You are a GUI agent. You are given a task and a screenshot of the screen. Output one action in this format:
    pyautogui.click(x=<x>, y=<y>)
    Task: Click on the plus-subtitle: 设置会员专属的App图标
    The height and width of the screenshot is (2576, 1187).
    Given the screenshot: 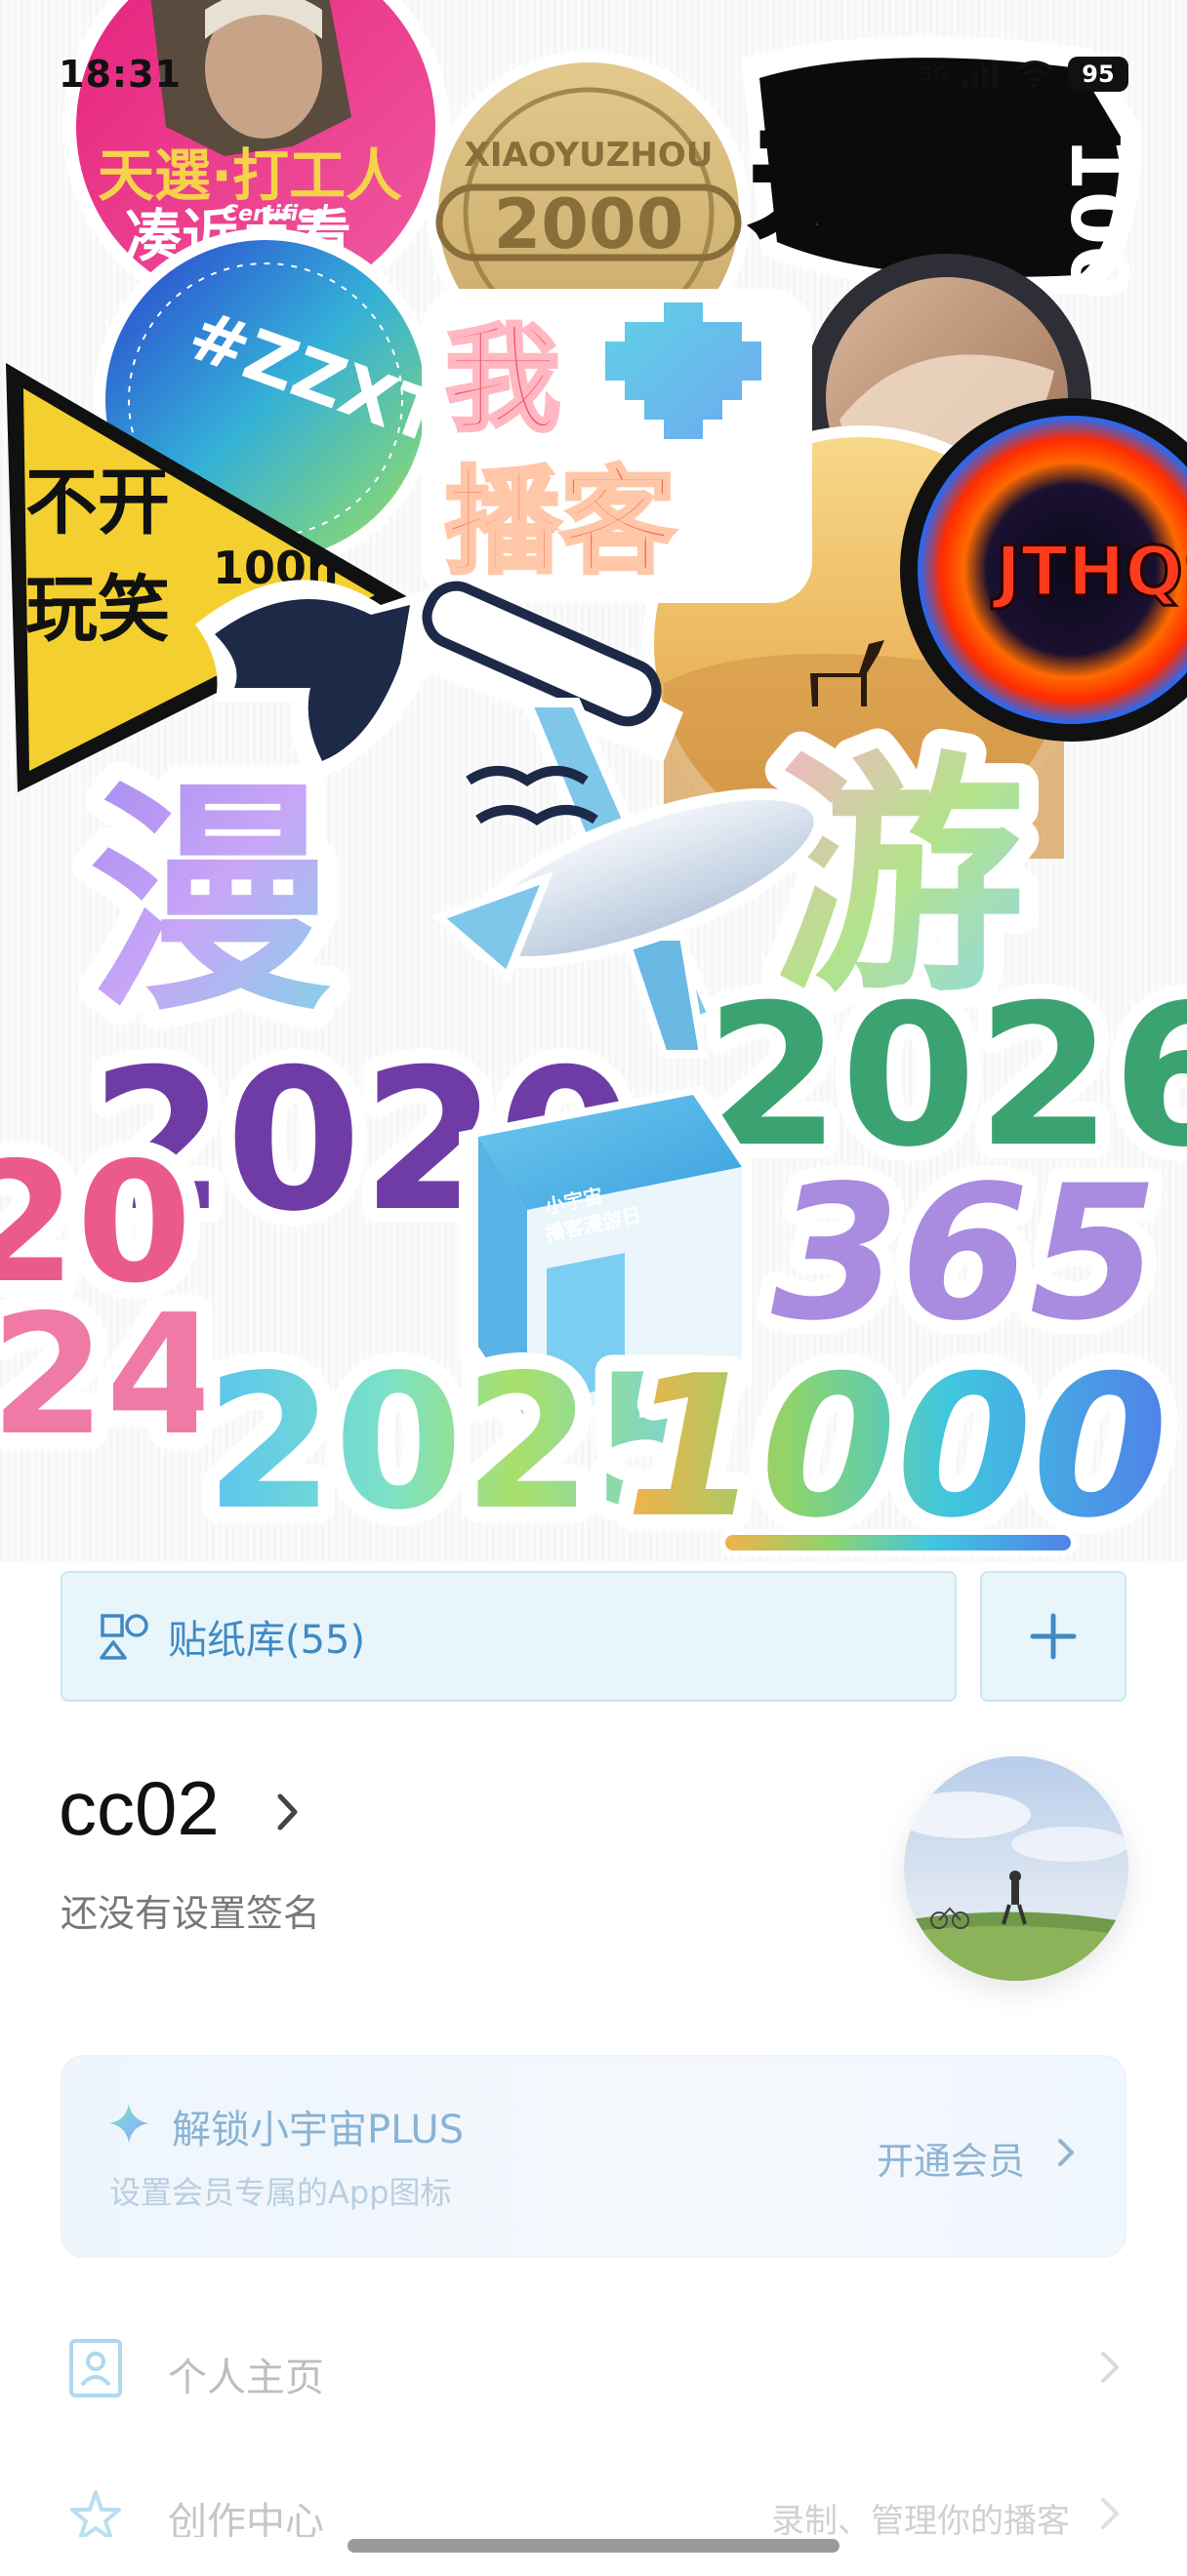 What is the action you would take?
    pyautogui.click(x=280, y=2192)
    